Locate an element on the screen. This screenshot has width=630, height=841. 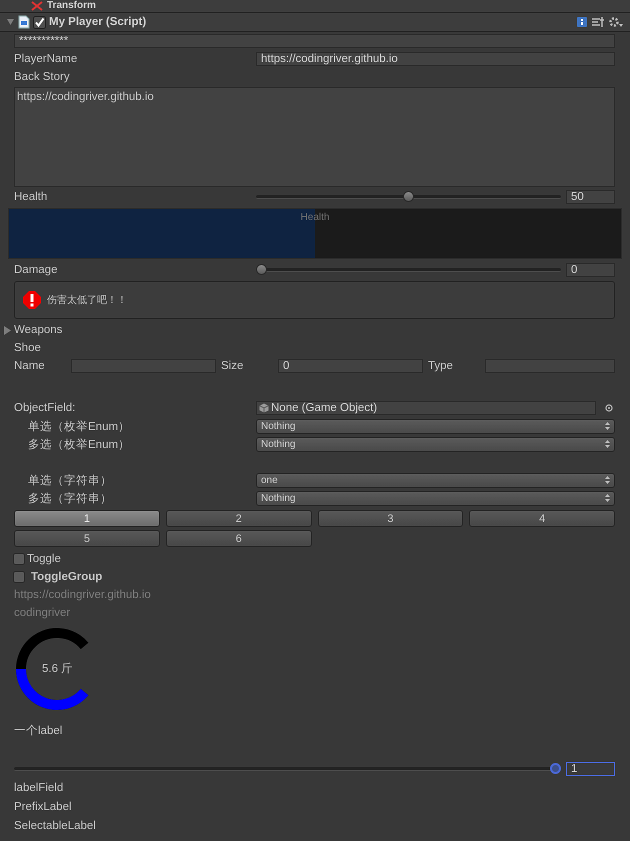
toolbar-button: 1 is located at coordinates (87, 518).